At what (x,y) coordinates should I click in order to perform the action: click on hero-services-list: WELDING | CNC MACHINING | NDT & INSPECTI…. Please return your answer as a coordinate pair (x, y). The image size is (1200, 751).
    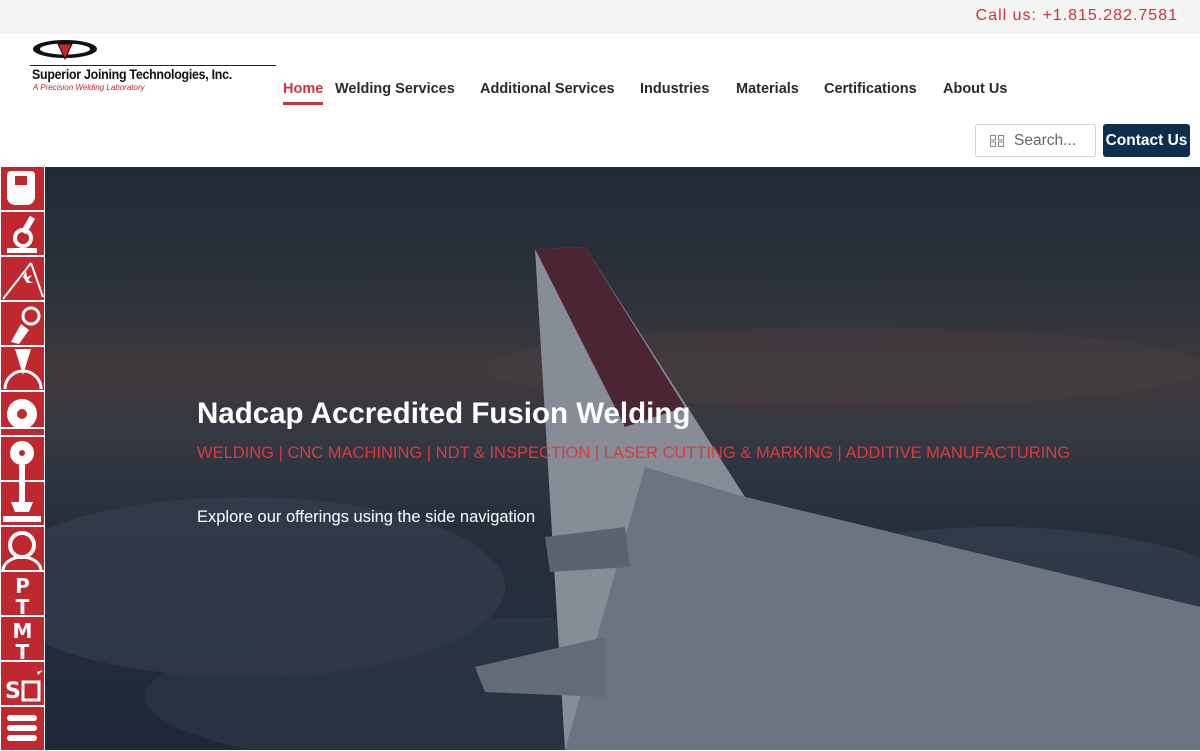
    Looking at the image, I should click on (634, 453).